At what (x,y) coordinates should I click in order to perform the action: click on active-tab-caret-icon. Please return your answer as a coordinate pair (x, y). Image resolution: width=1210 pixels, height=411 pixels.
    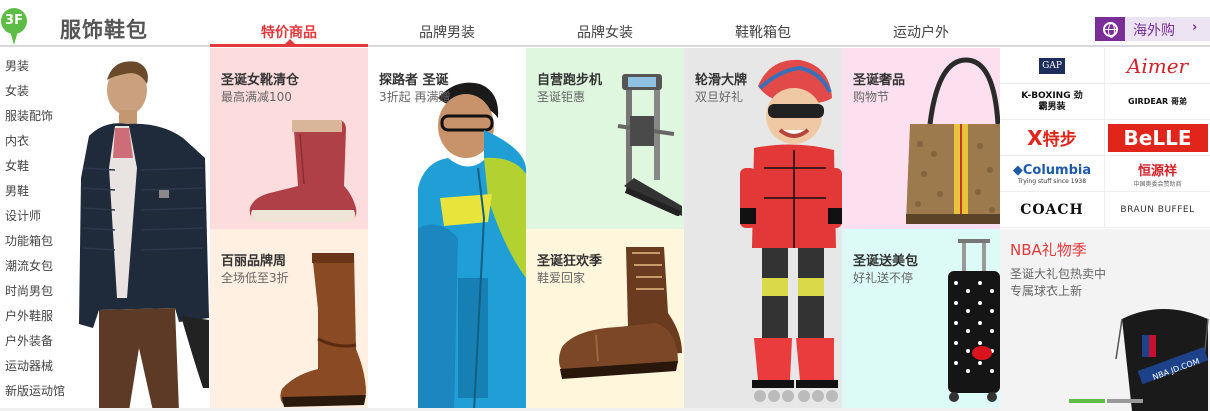
    Looking at the image, I should click on (290, 42).